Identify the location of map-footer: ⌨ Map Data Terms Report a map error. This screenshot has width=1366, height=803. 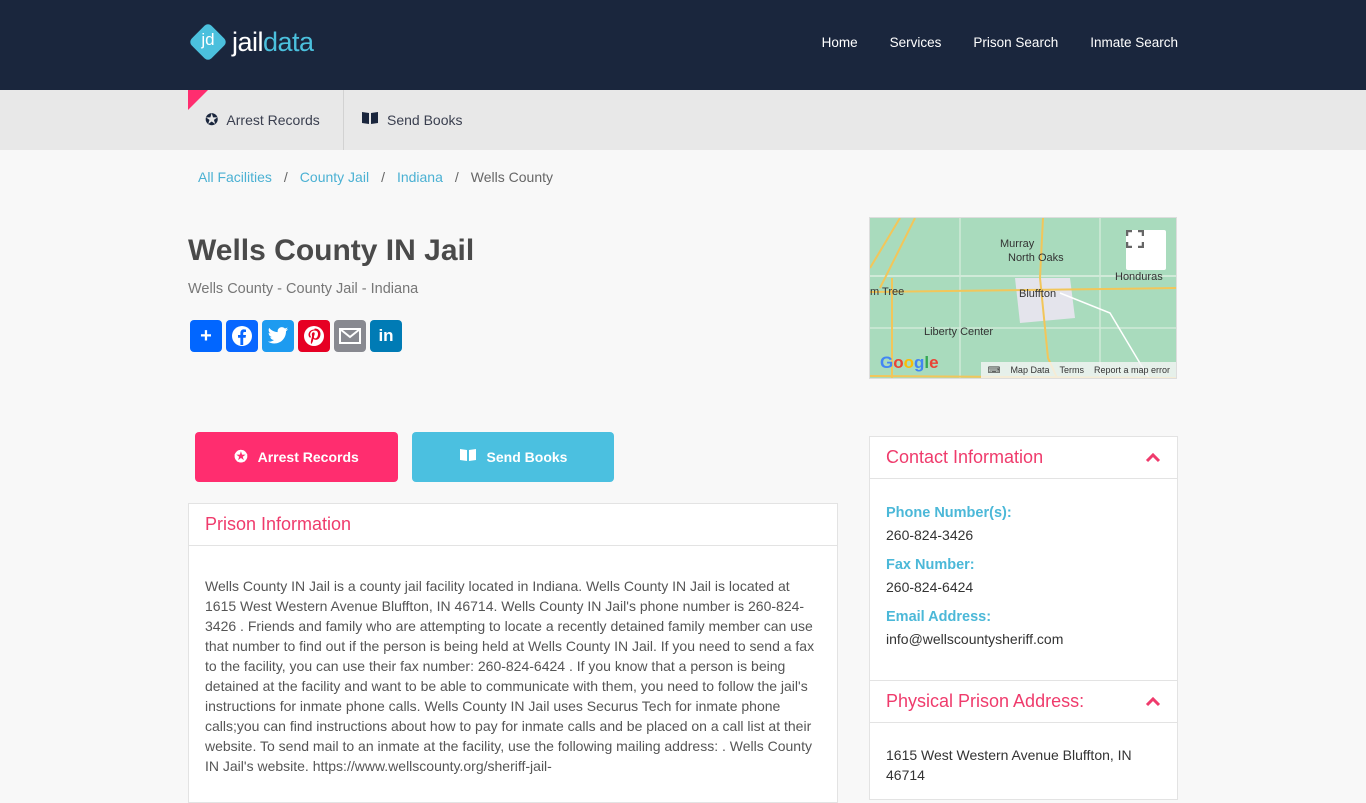
(1078, 370).